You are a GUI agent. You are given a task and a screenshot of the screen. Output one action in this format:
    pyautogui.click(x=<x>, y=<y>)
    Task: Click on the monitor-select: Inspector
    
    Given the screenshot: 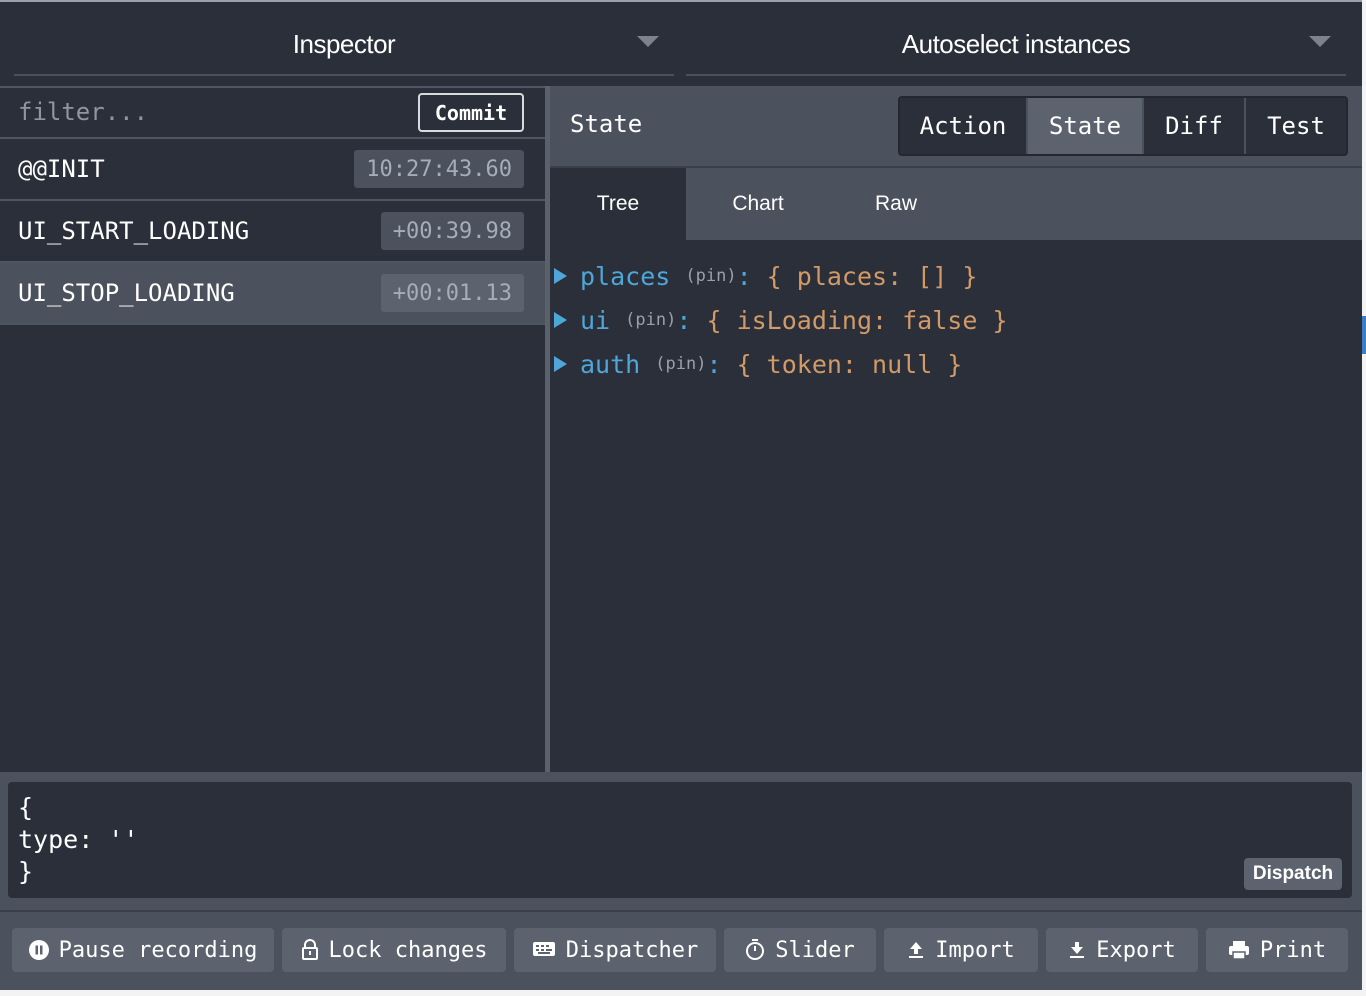 What is the action you would take?
    pyautogui.click(x=344, y=45)
    